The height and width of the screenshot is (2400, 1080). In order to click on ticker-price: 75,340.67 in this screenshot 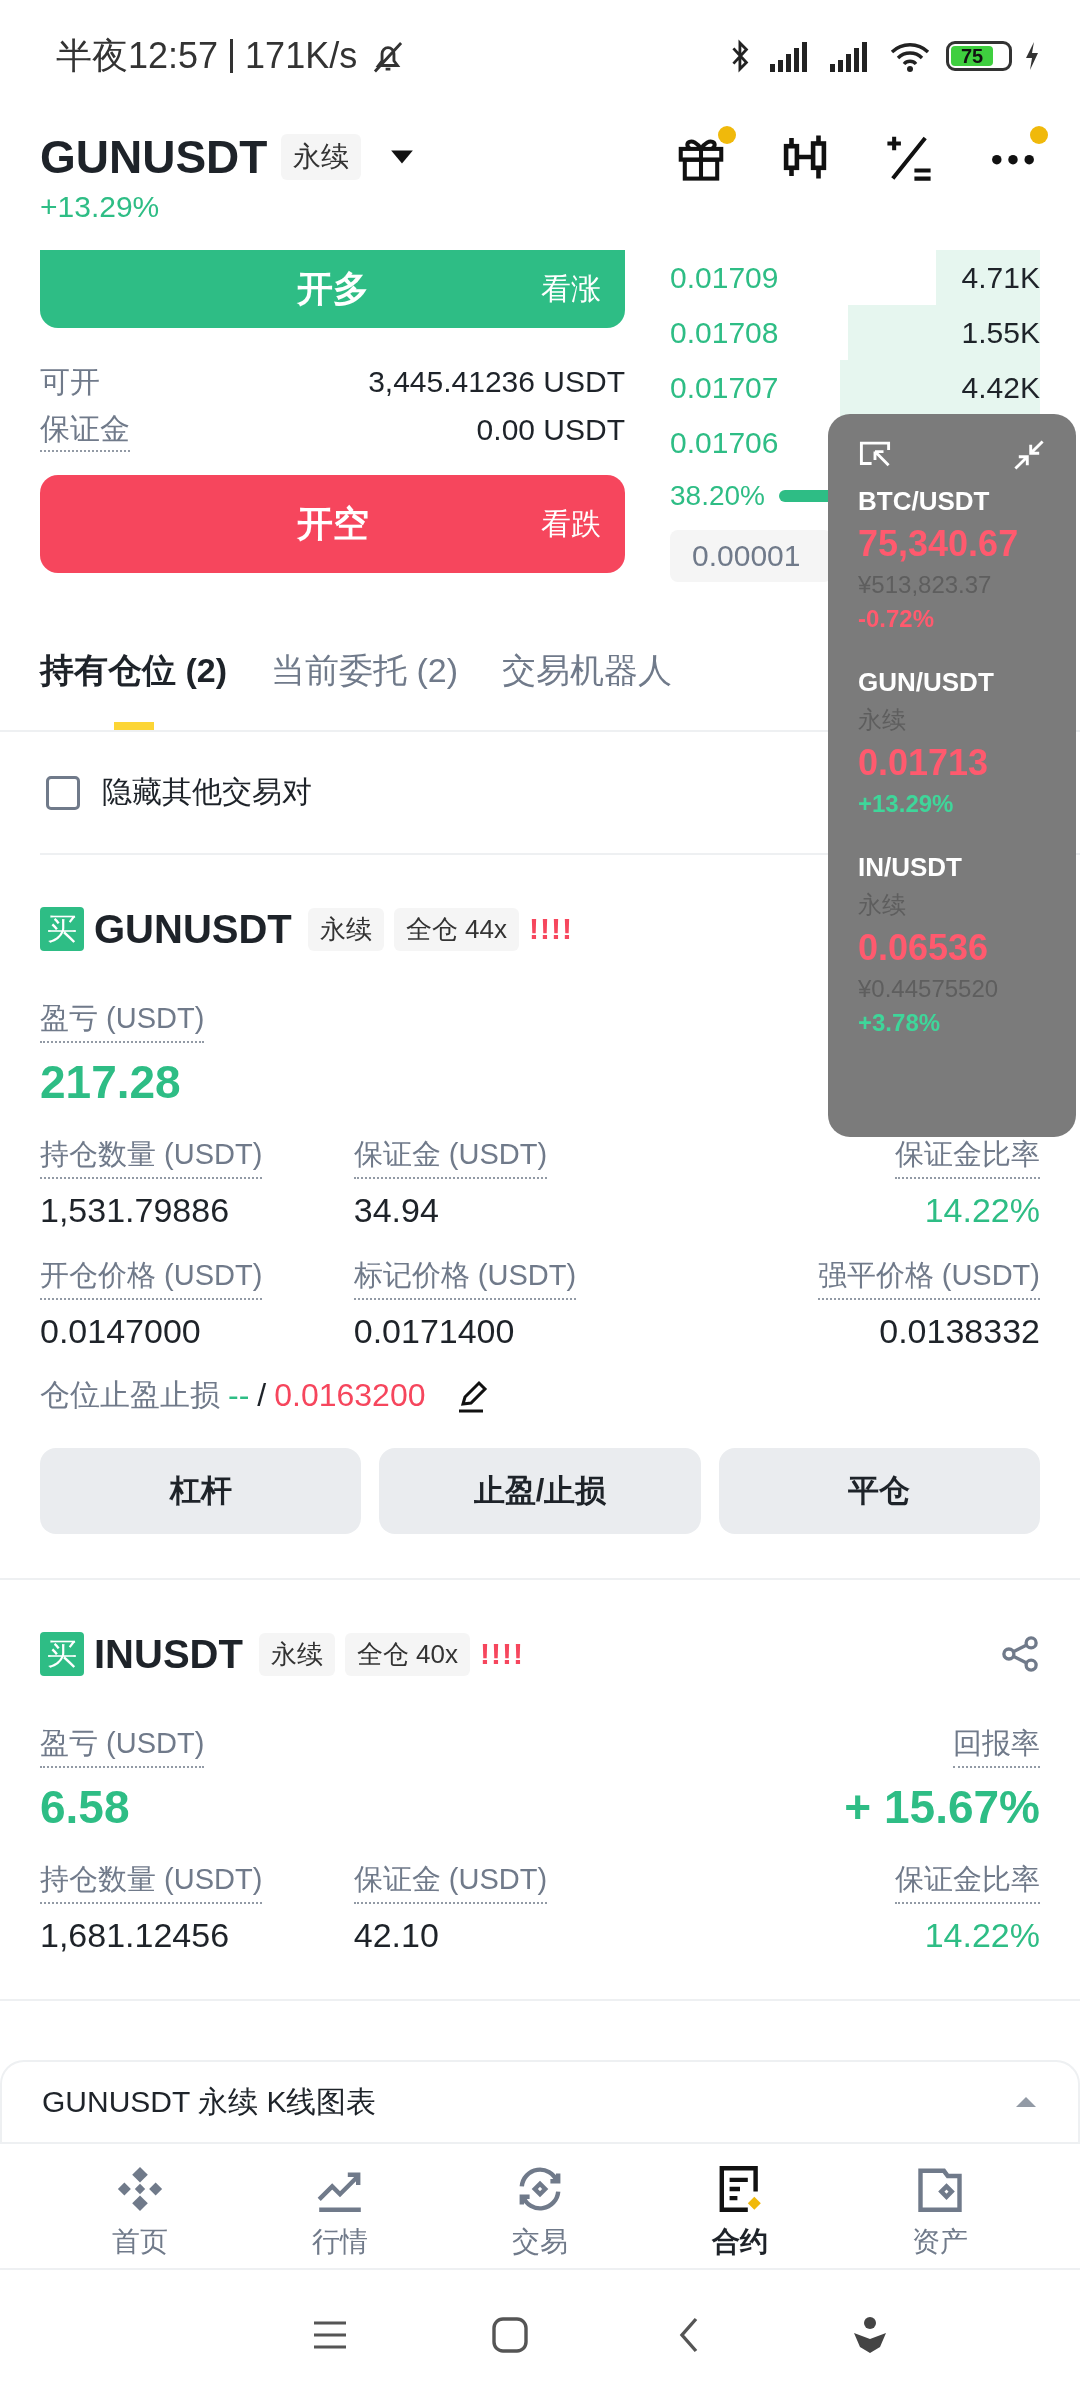, I will do `click(938, 544)`.